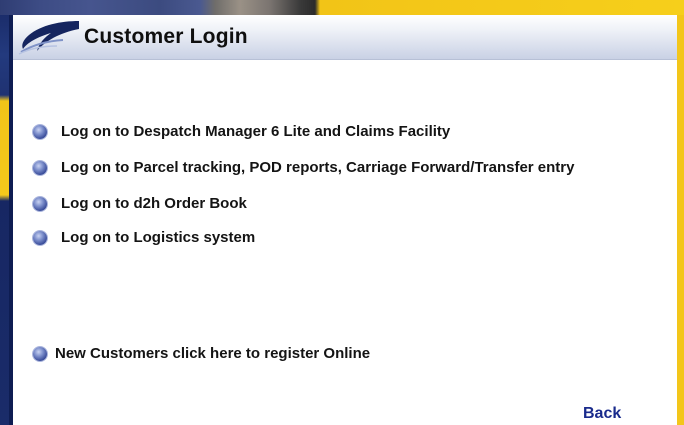  Describe the element at coordinates (48, 38) in the screenshot. I see `swoosh-logo-icon` at that location.